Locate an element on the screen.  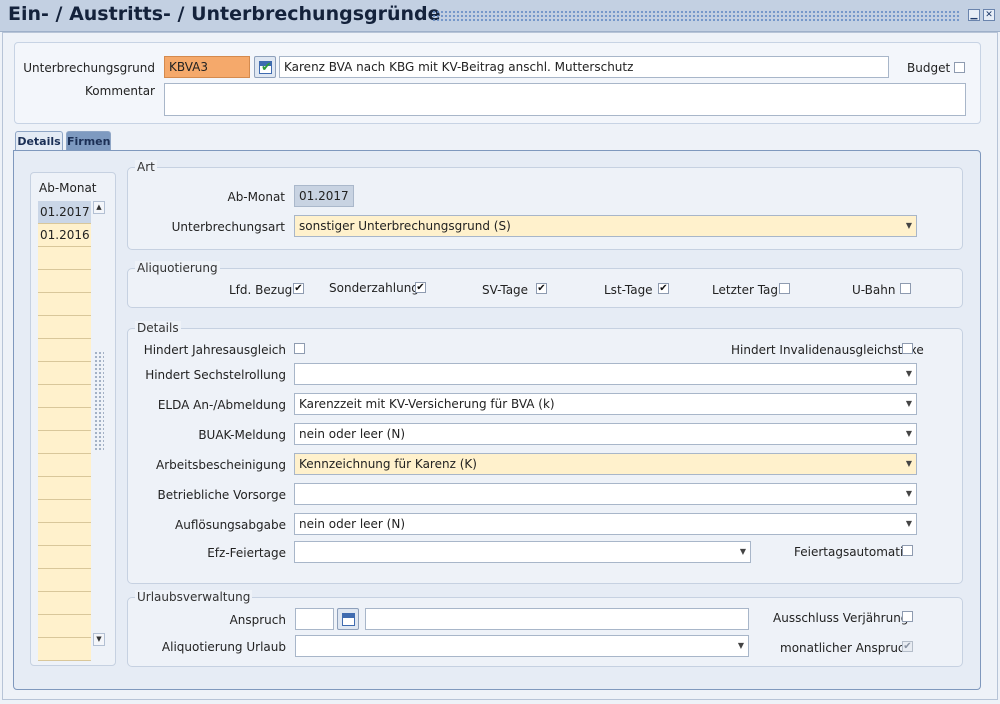
sonderzahlung-label: Sonderzahlung is located at coordinates (374, 288).